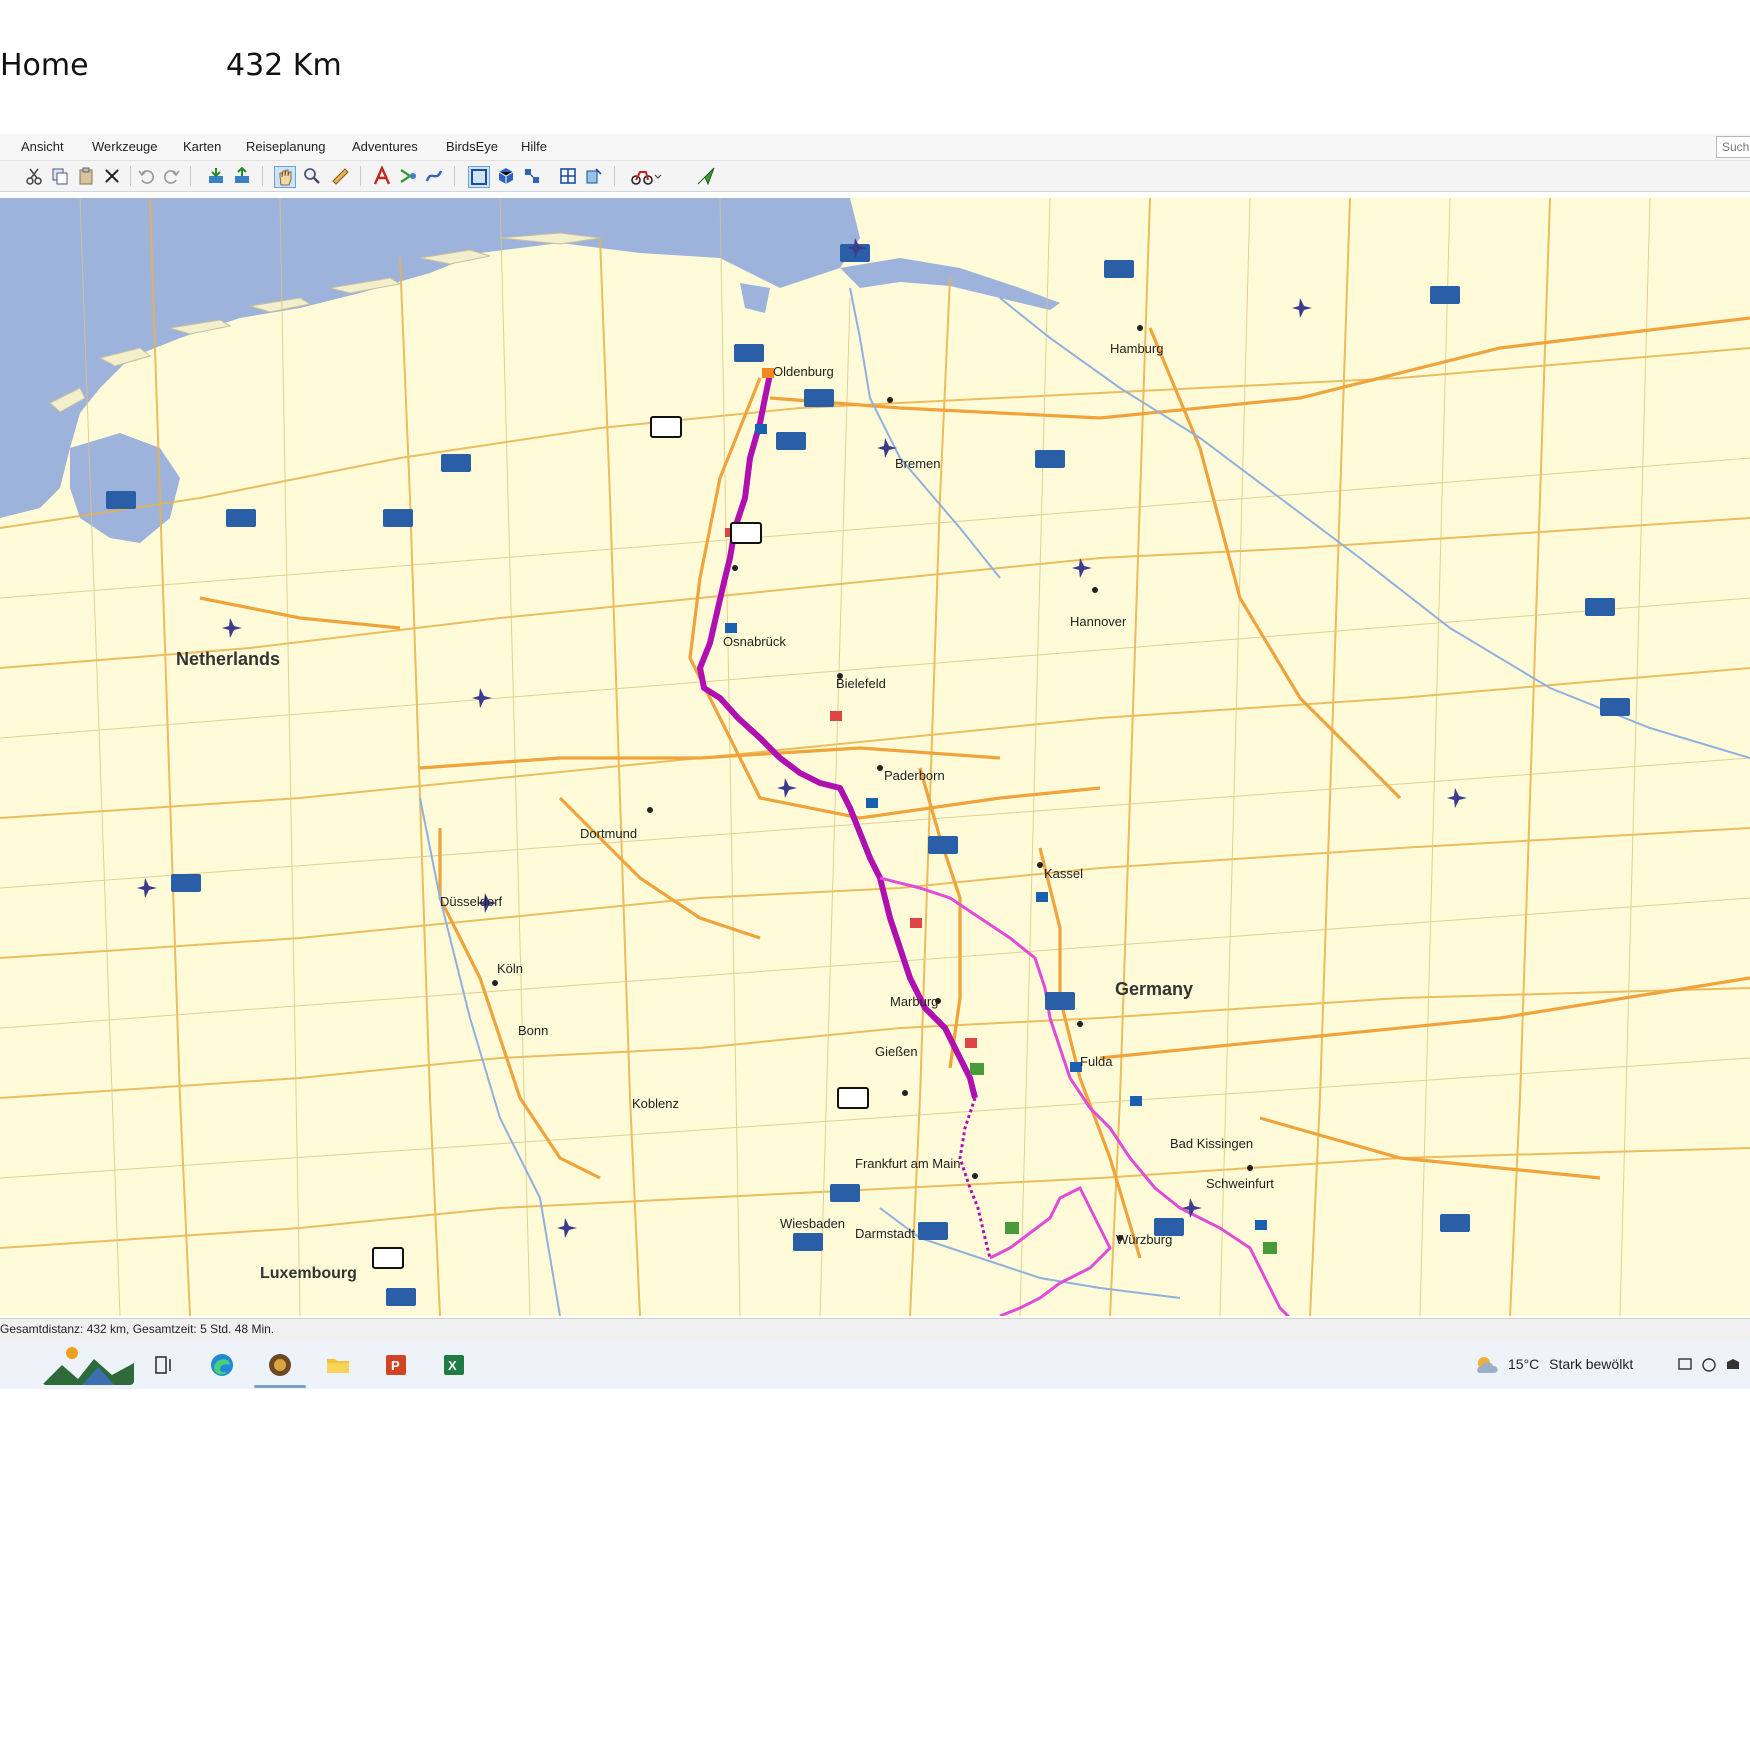 Image resolution: width=1750 pixels, height=1750 pixels. I want to click on city-label: Düsseldorf, so click(471, 901).